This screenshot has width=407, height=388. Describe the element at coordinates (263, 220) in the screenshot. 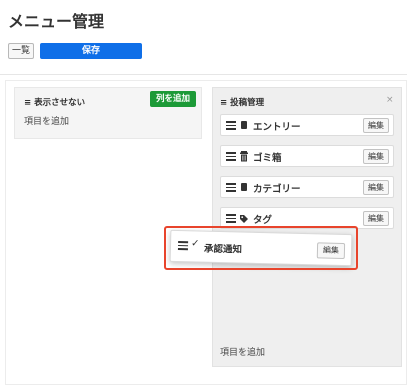

I see `menu-item-label: タグ` at that location.